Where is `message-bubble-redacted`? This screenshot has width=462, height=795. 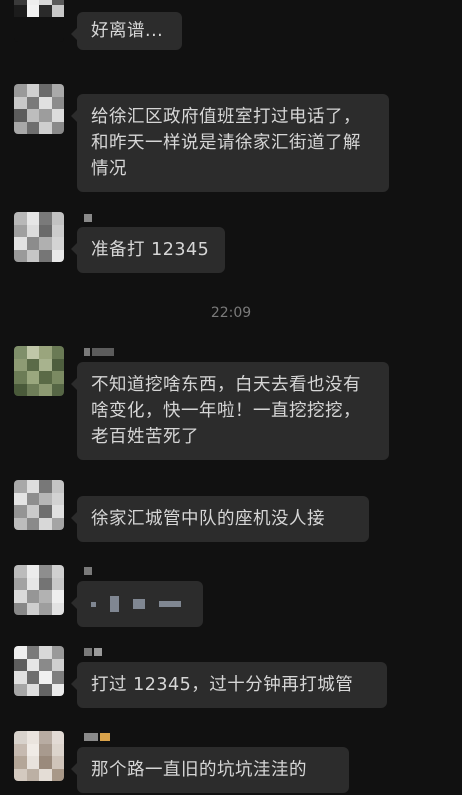
message-bubble-redacted is located at coordinates (137, 604).